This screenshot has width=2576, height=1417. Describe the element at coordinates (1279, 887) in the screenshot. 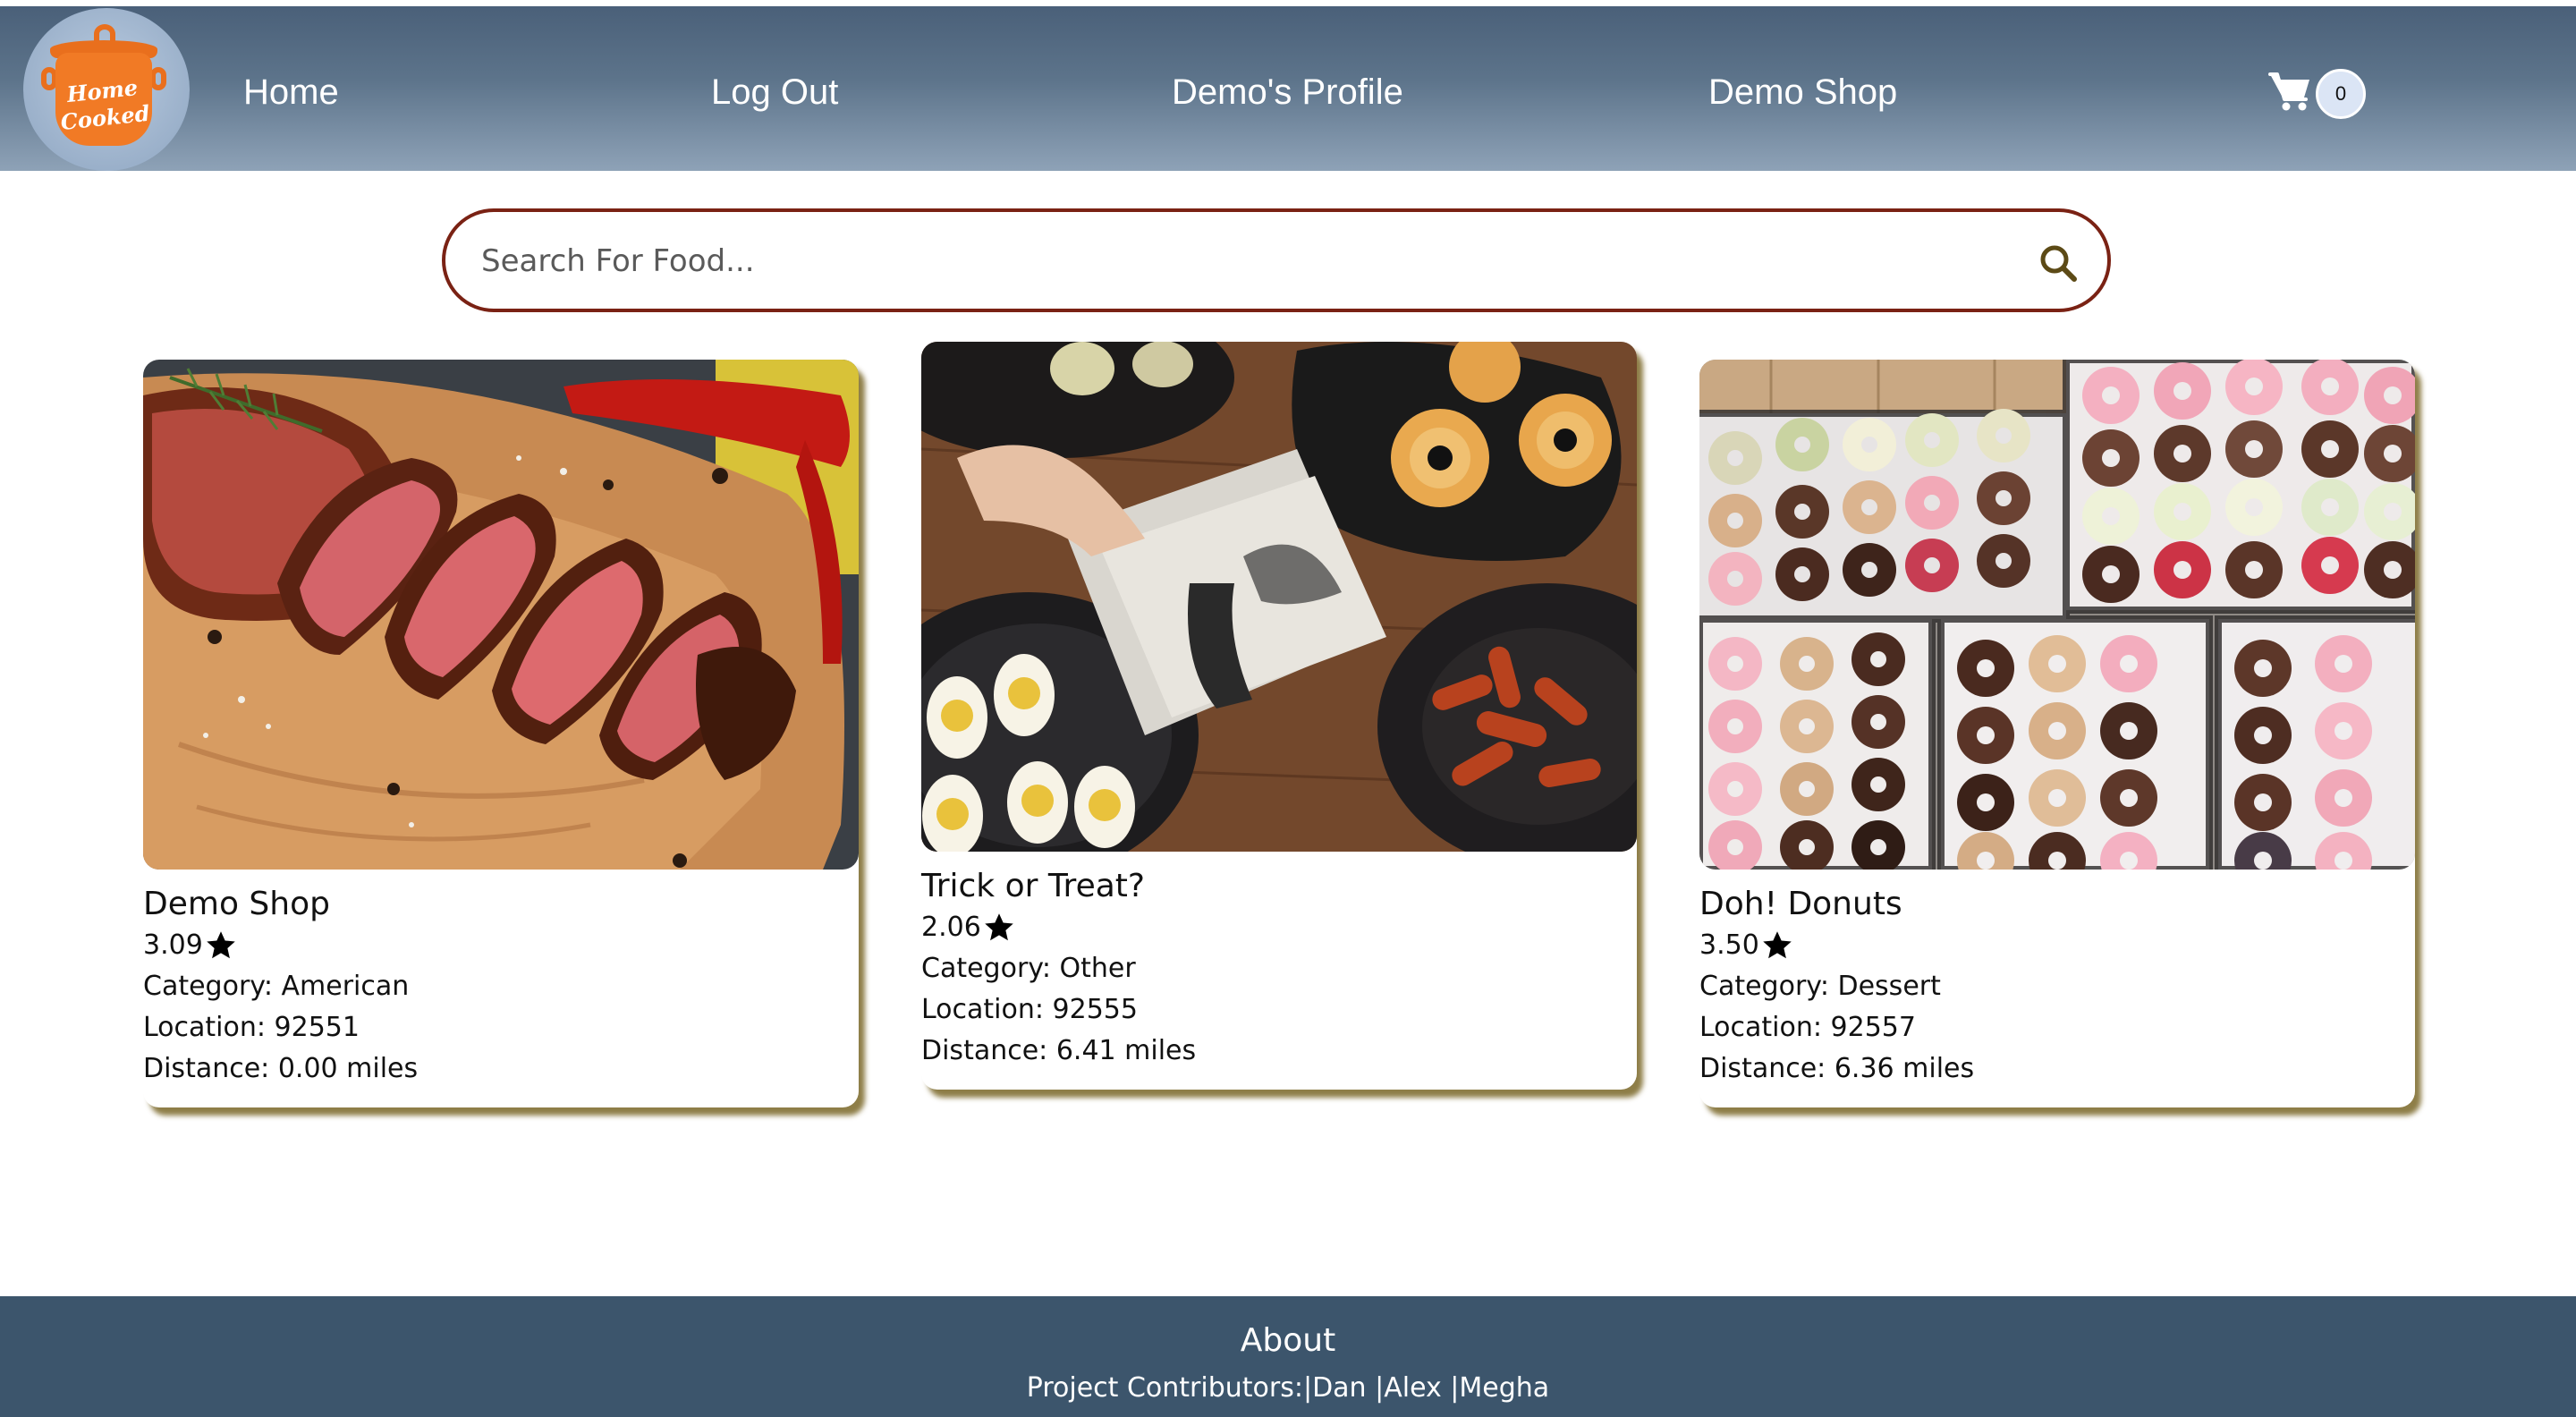

I see `shop-name: Trick or Treat?` at that location.